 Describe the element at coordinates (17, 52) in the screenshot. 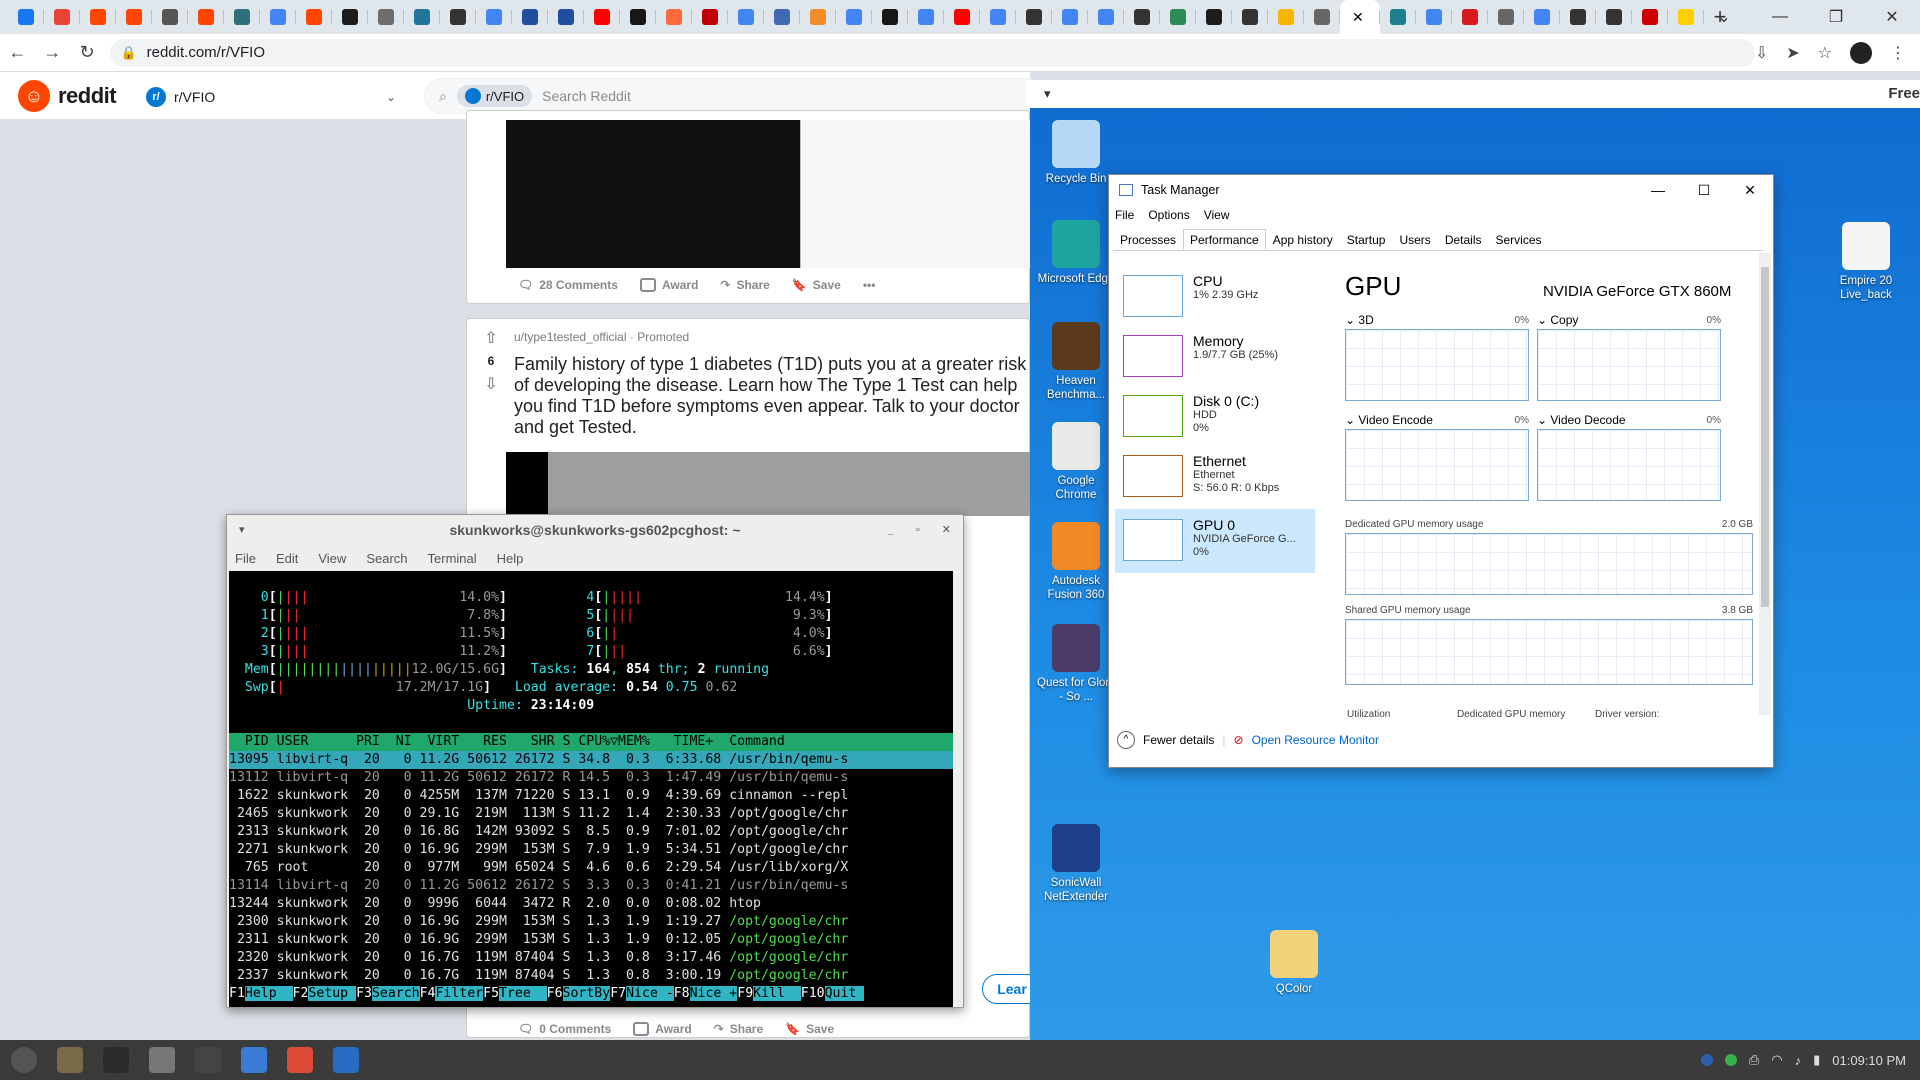

I see `back-icon: ←` at that location.